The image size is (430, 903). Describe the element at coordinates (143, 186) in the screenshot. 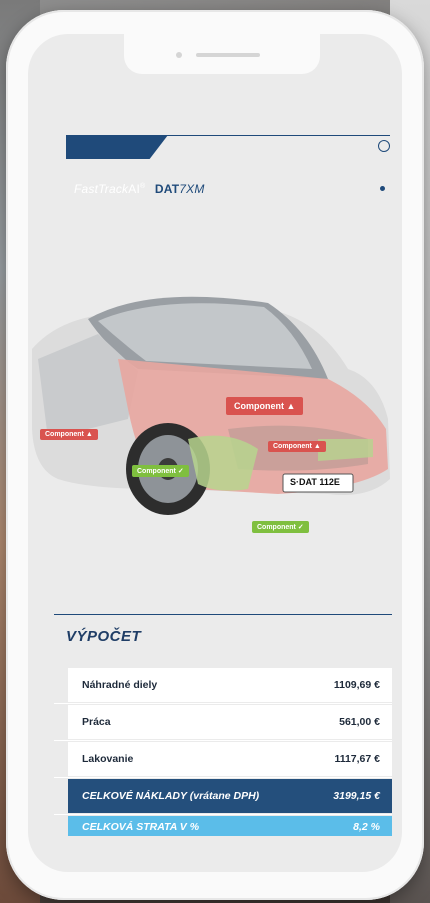

I see `brand-reg: ®` at that location.